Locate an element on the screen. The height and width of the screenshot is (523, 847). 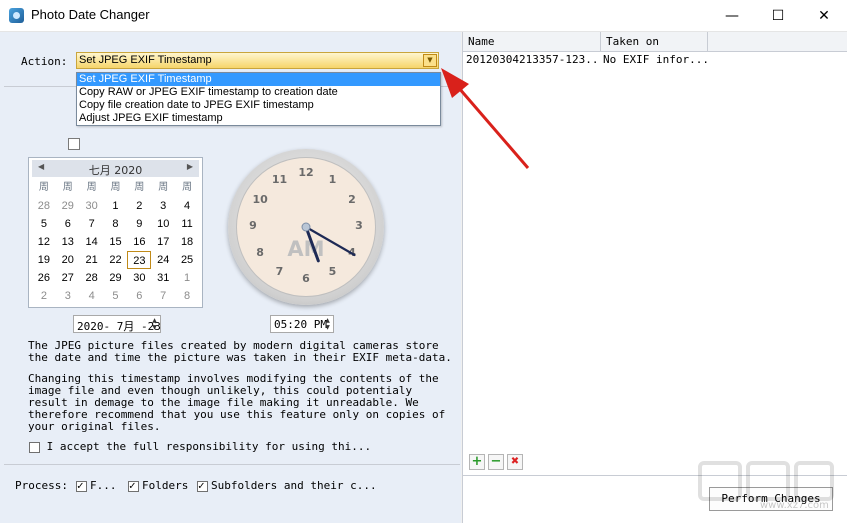
calendar-day: 24 is located at coordinates (163, 260).